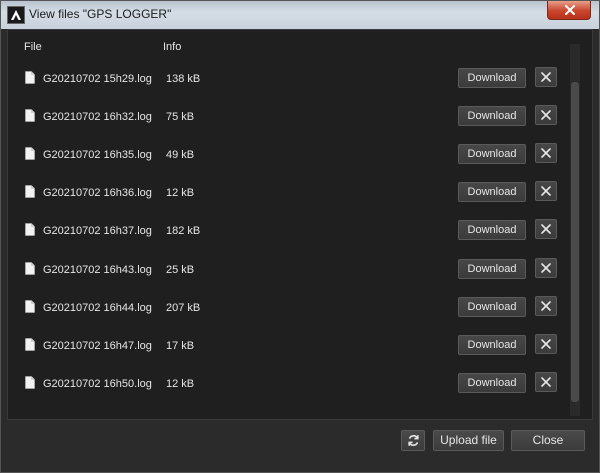 The height and width of the screenshot is (473, 600). What do you see at coordinates (97, 270) in the screenshot?
I see `file-name: G20210702 16h43.log` at bounding box center [97, 270].